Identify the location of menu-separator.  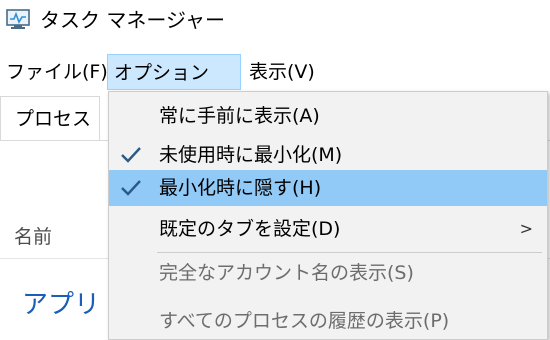
(349, 252).